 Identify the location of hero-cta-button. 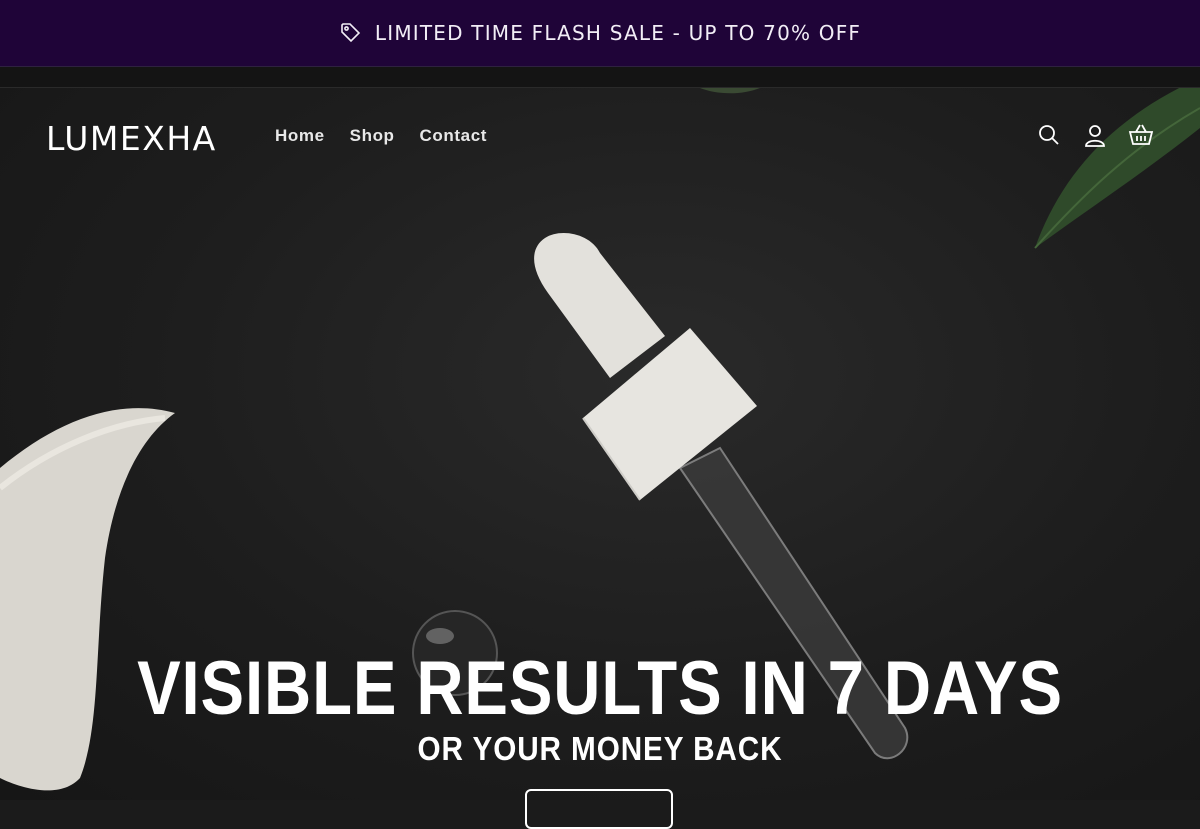
(599, 809).